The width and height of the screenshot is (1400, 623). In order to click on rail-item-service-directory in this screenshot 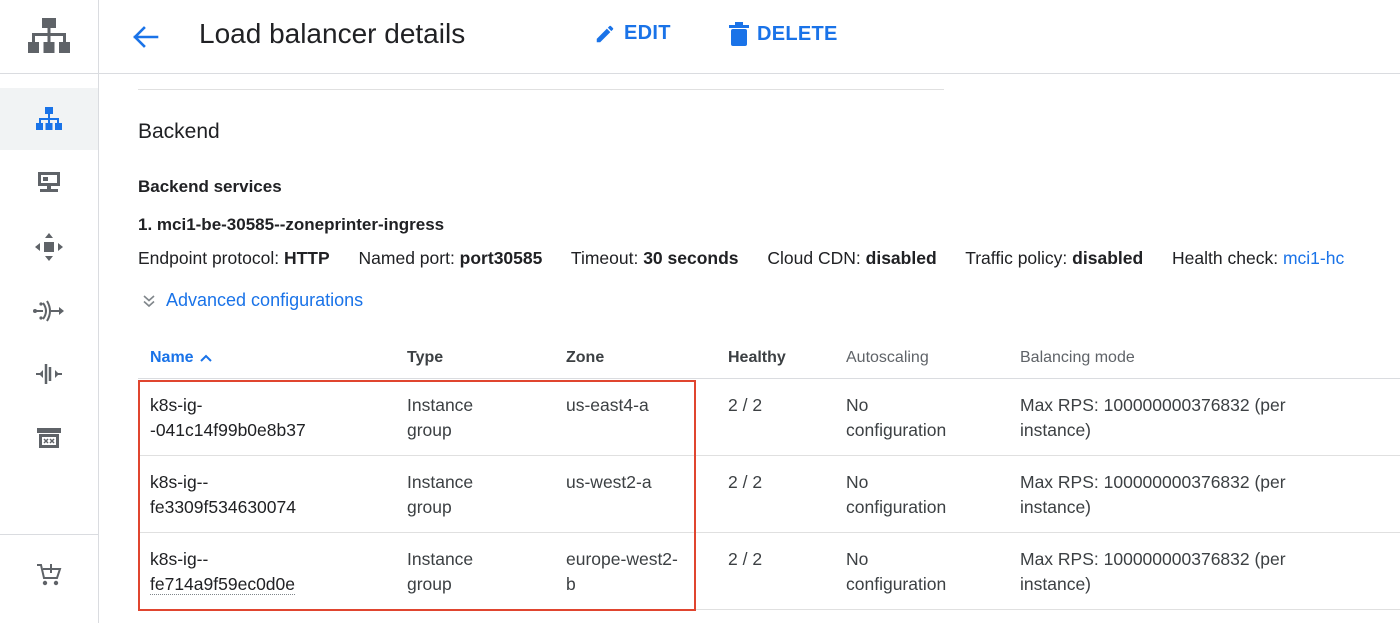, I will do `click(49, 438)`.